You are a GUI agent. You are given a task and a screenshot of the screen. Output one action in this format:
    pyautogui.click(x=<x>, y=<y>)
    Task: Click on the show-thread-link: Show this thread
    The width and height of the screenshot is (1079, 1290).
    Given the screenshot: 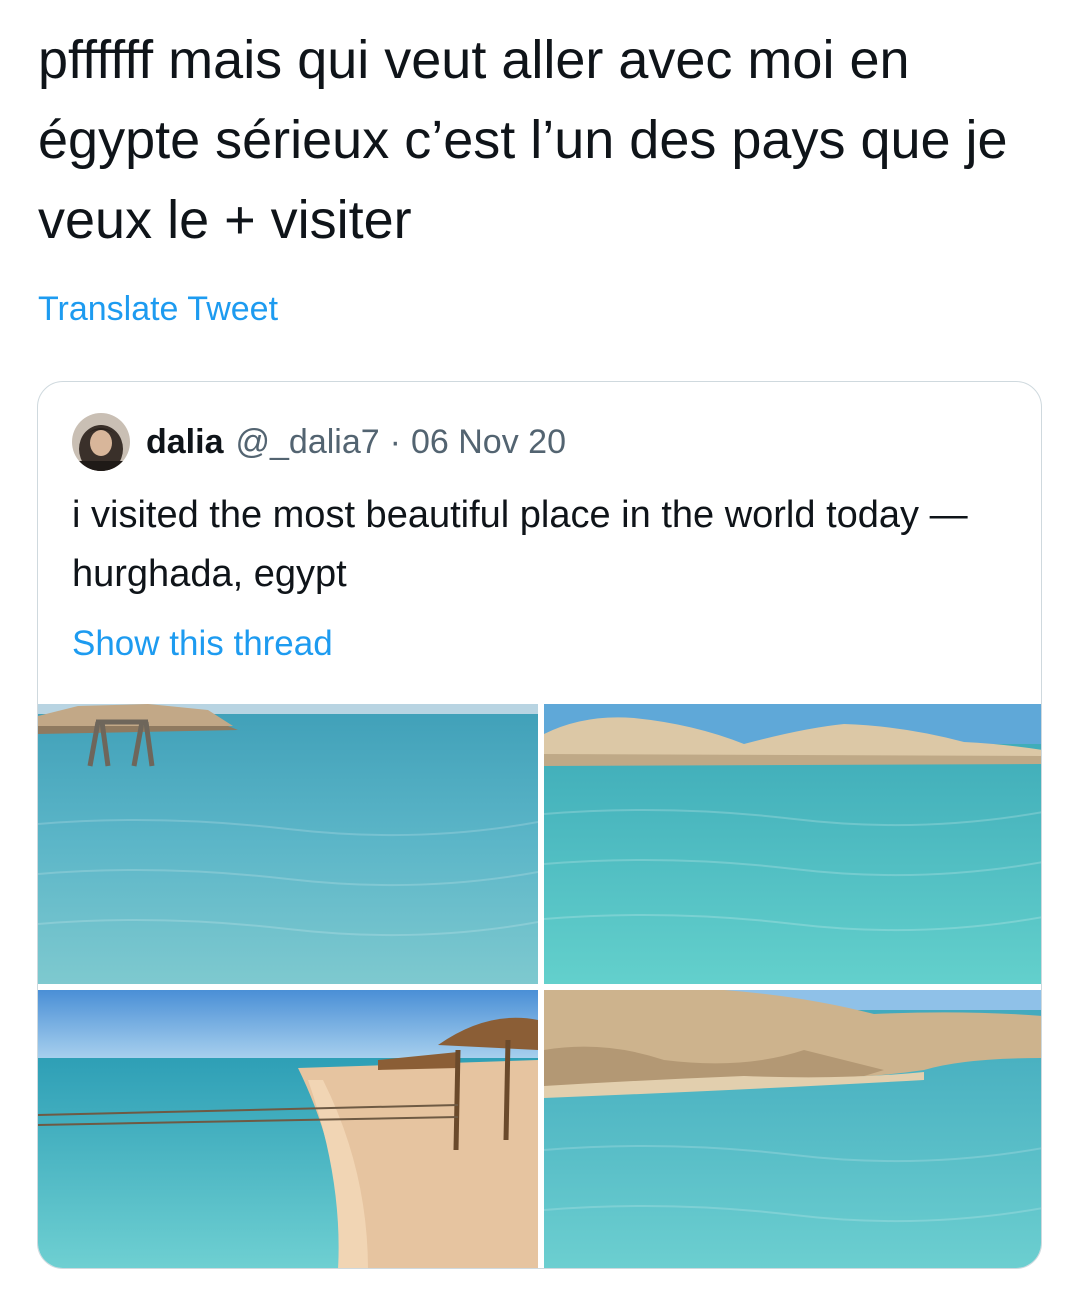 What is the action you would take?
    pyautogui.click(x=202, y=644)
    